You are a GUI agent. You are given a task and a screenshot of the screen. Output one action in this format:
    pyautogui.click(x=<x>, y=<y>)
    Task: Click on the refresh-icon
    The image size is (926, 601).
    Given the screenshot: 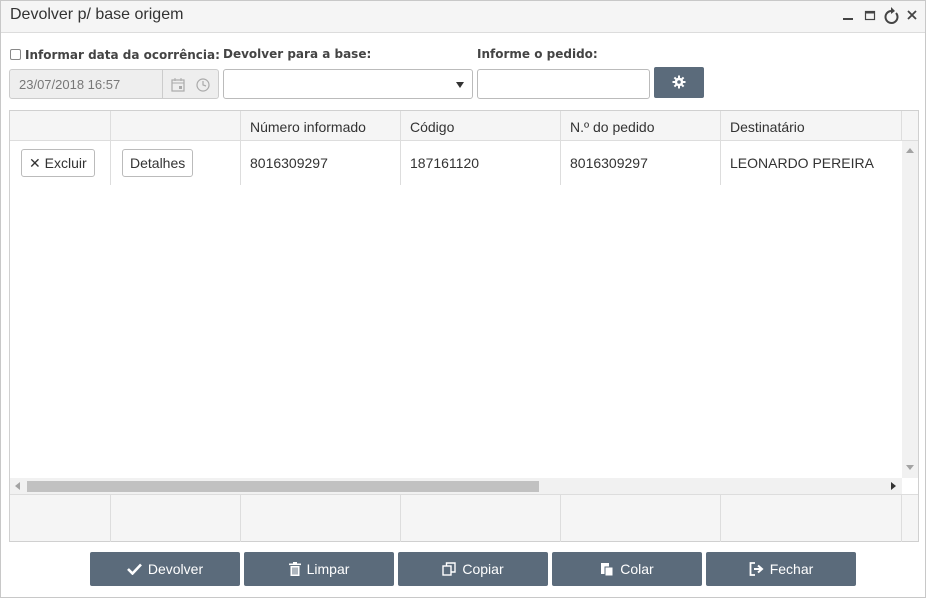 What is the action you would take?
    pyautogui.click(x=892, y=16)
    